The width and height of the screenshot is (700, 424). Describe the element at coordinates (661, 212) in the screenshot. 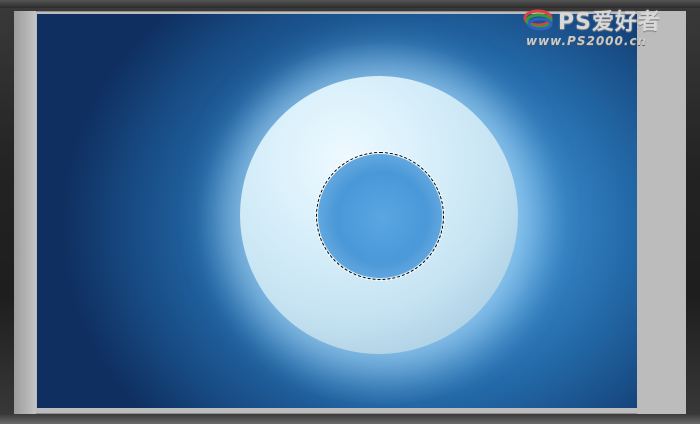

I see `pasteboard-right` at that location.